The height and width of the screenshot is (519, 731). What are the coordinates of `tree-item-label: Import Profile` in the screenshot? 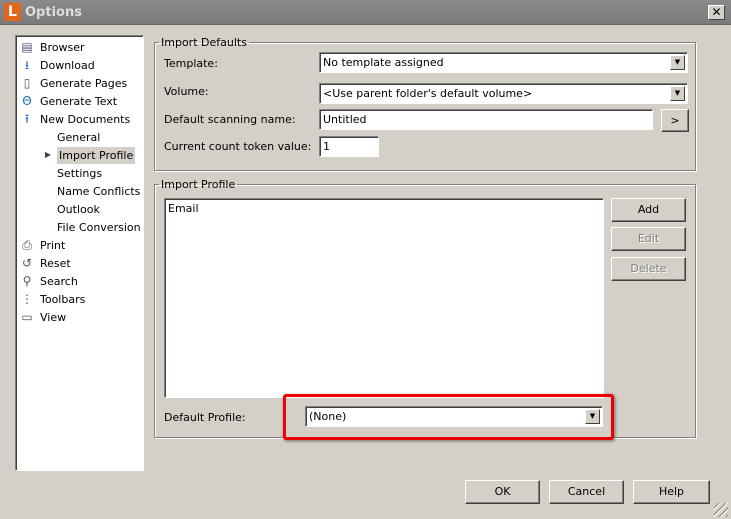 It's located at (96, 155).